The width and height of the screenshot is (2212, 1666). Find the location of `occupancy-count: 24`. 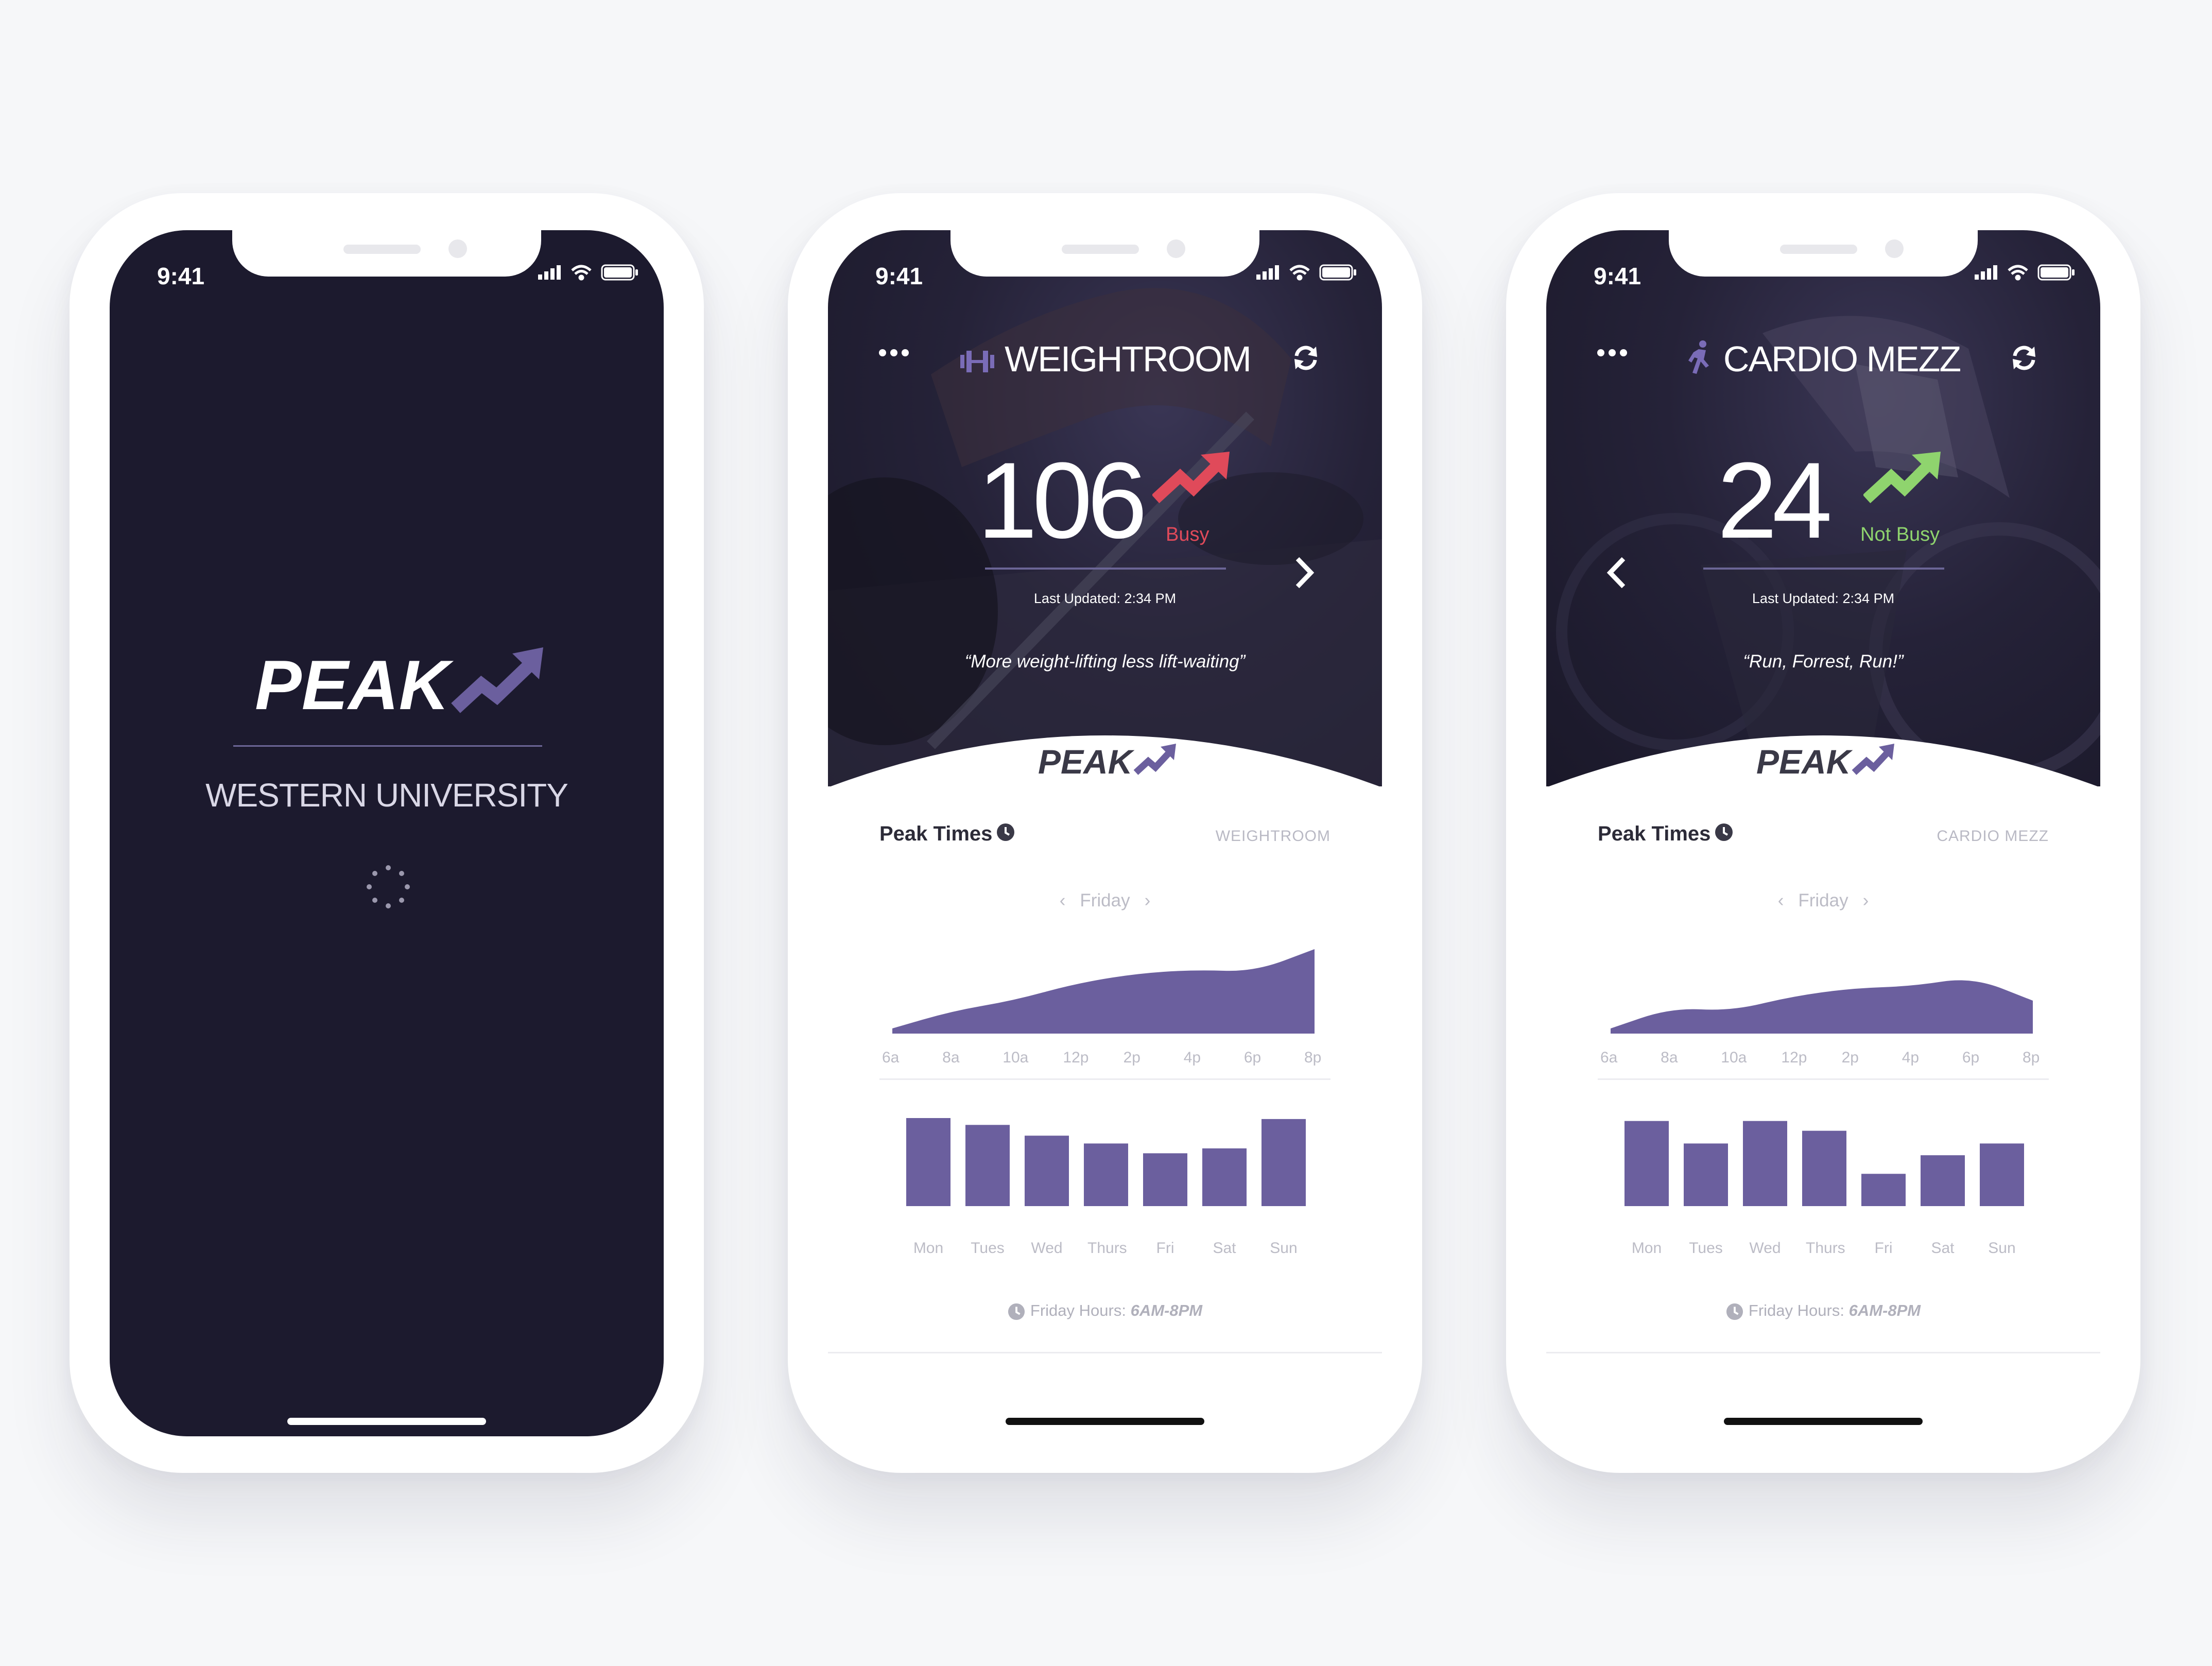

occupancy-count: 24 is located at coordinates (1775, 500).